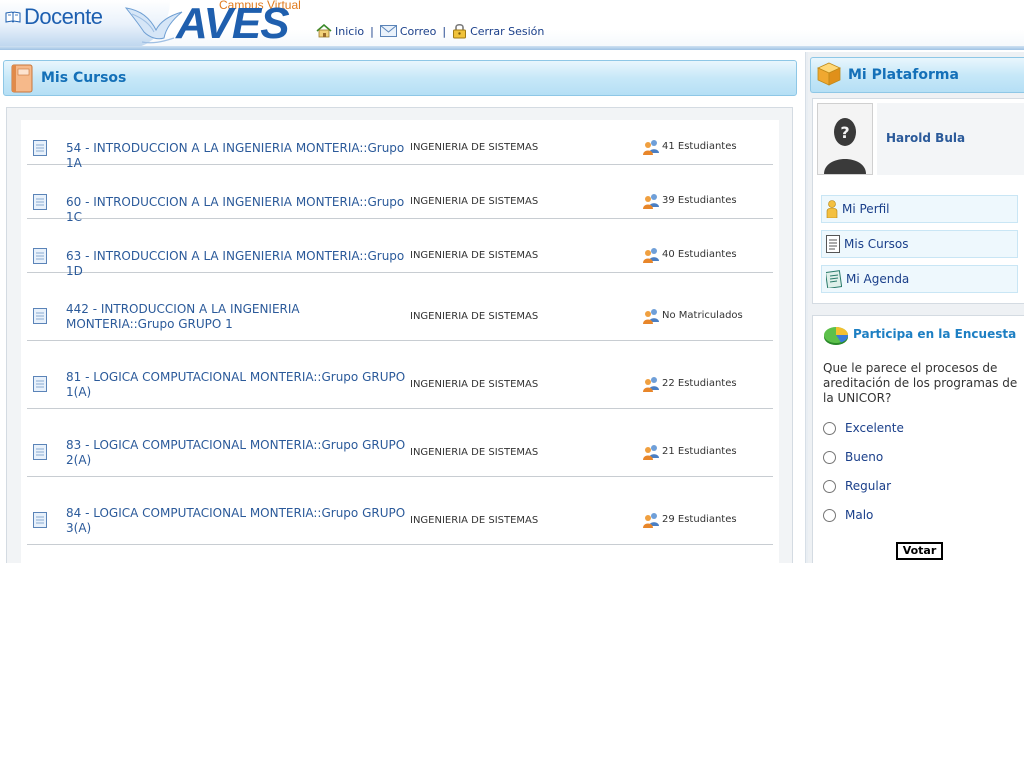 Image resolution: width=1024 pixels, height=768 pixels. I want to click on pie-chart-icon, so click(836, 336).